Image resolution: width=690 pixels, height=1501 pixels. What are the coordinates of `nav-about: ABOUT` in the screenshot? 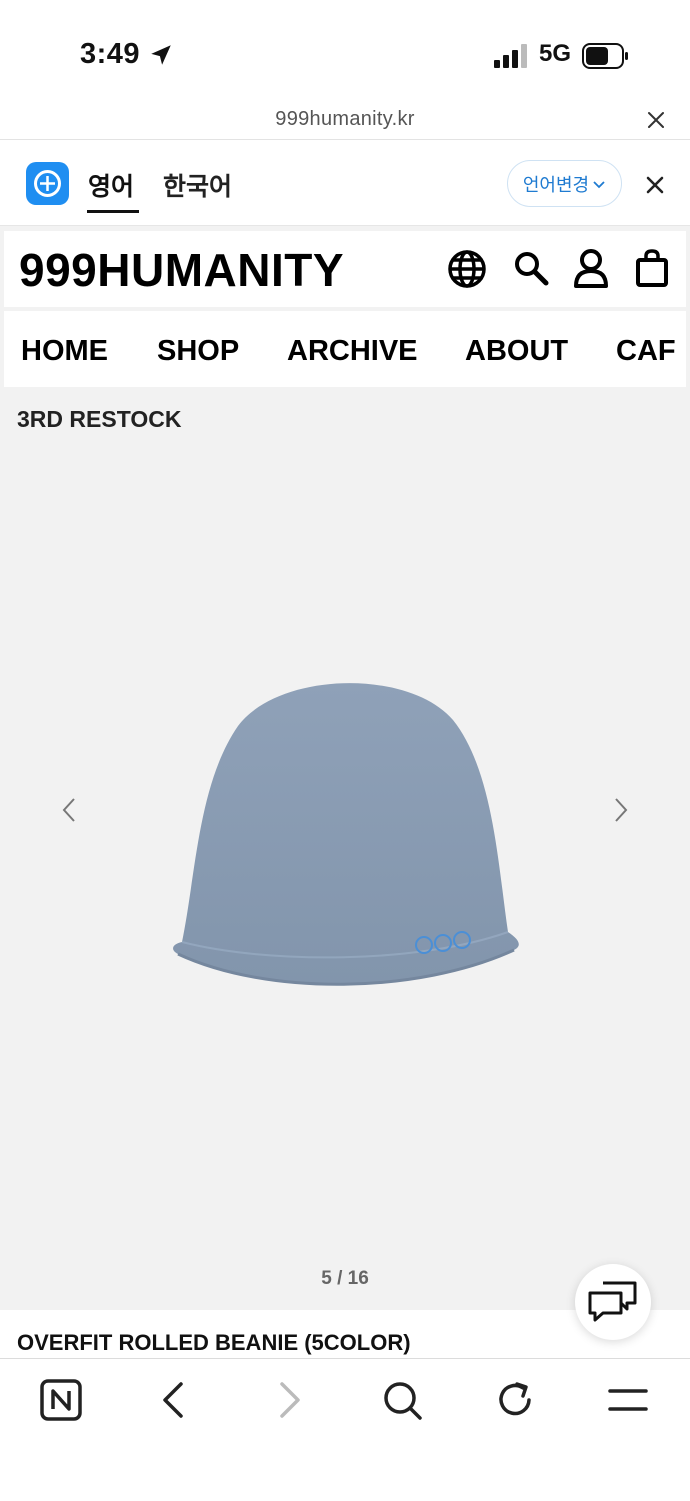 It's located at (516, 351).